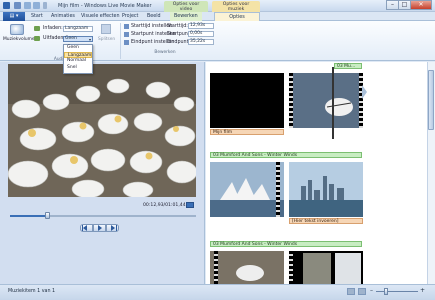  Describe the element at coordinates (27, 5) in the screenshot. I see `undo-icon` at that location.